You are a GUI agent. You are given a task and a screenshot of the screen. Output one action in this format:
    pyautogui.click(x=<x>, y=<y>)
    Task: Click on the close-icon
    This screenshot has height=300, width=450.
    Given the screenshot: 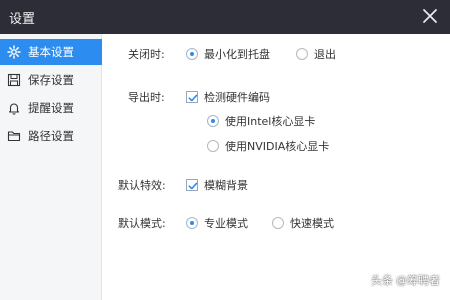 What is the action you would take?
    pyautogui.click(x=430, y=16)
    